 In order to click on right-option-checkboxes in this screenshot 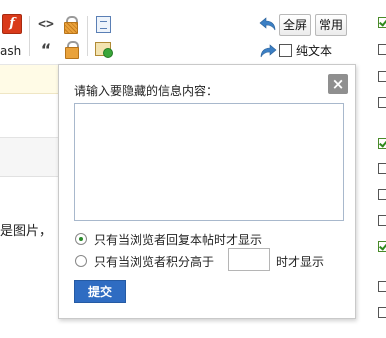, I will do `click(380, 169)`.